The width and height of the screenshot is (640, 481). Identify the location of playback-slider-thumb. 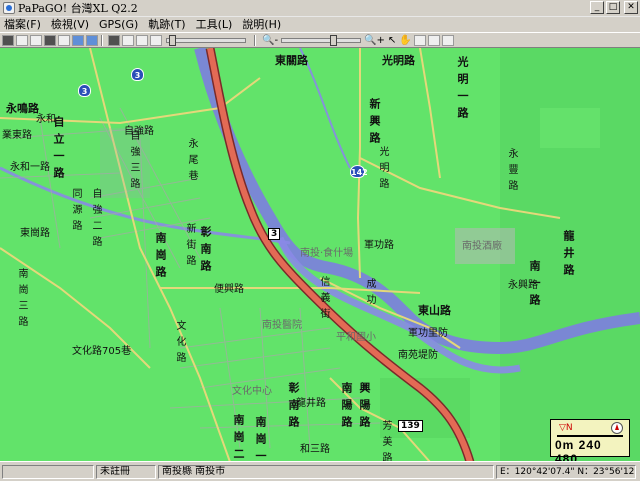
(172, 40).